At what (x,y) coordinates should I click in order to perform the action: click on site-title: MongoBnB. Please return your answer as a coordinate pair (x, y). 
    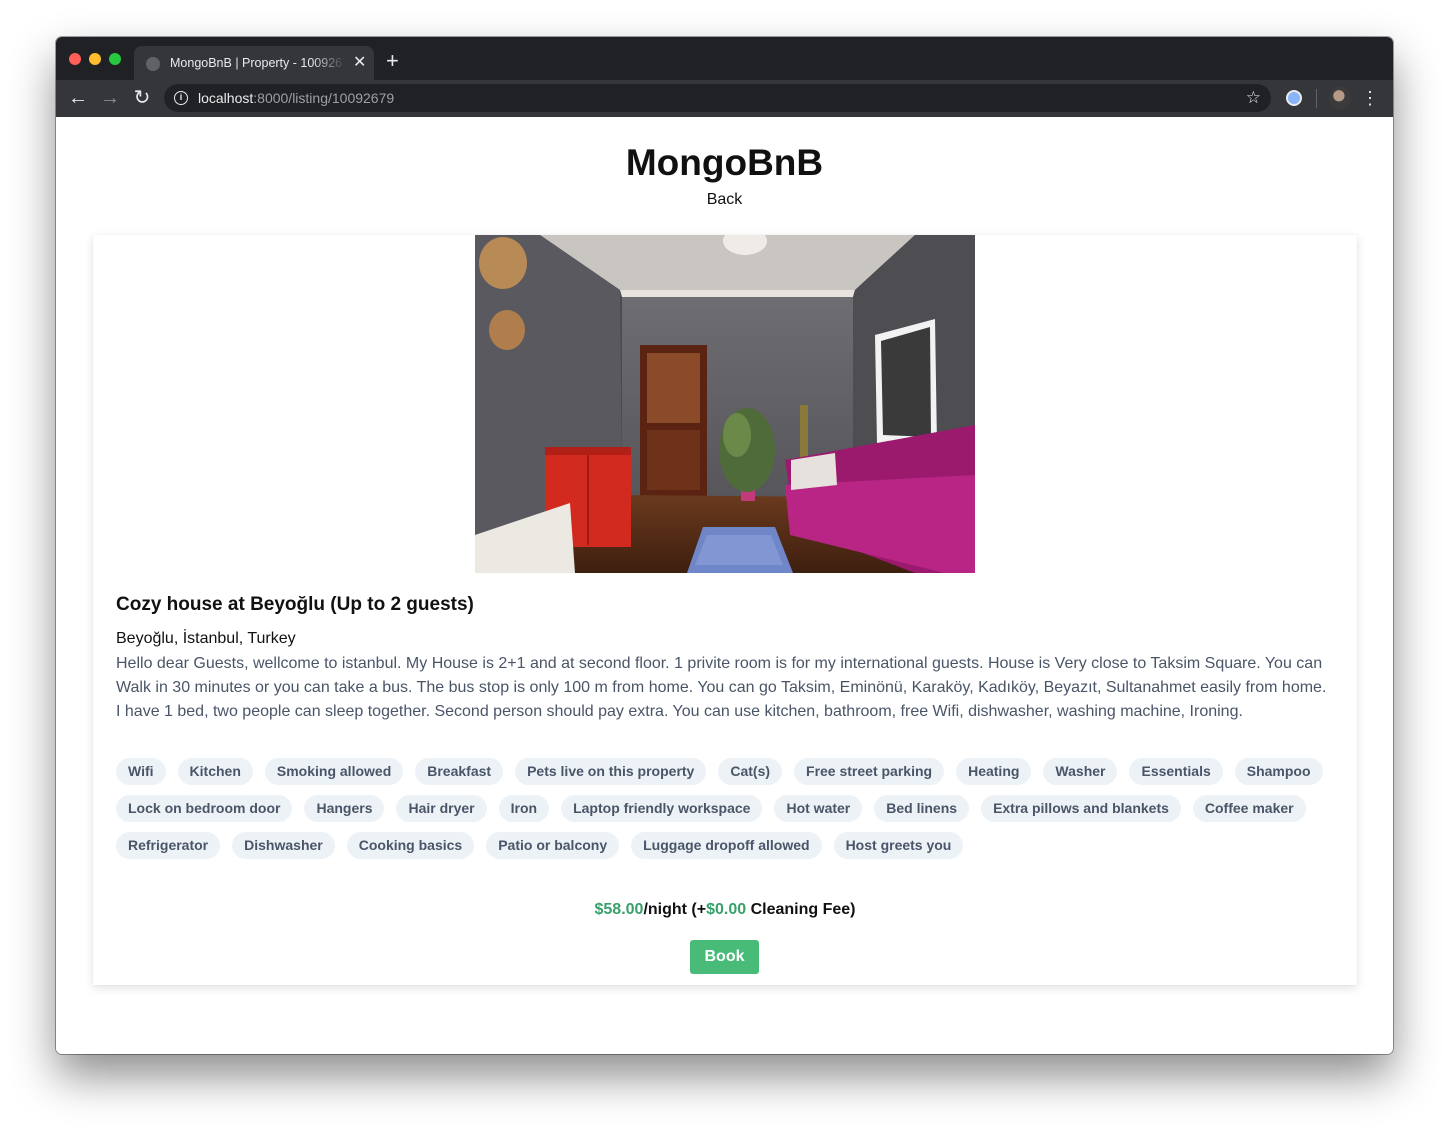
    Looking at the image, I should click on (724, 162).